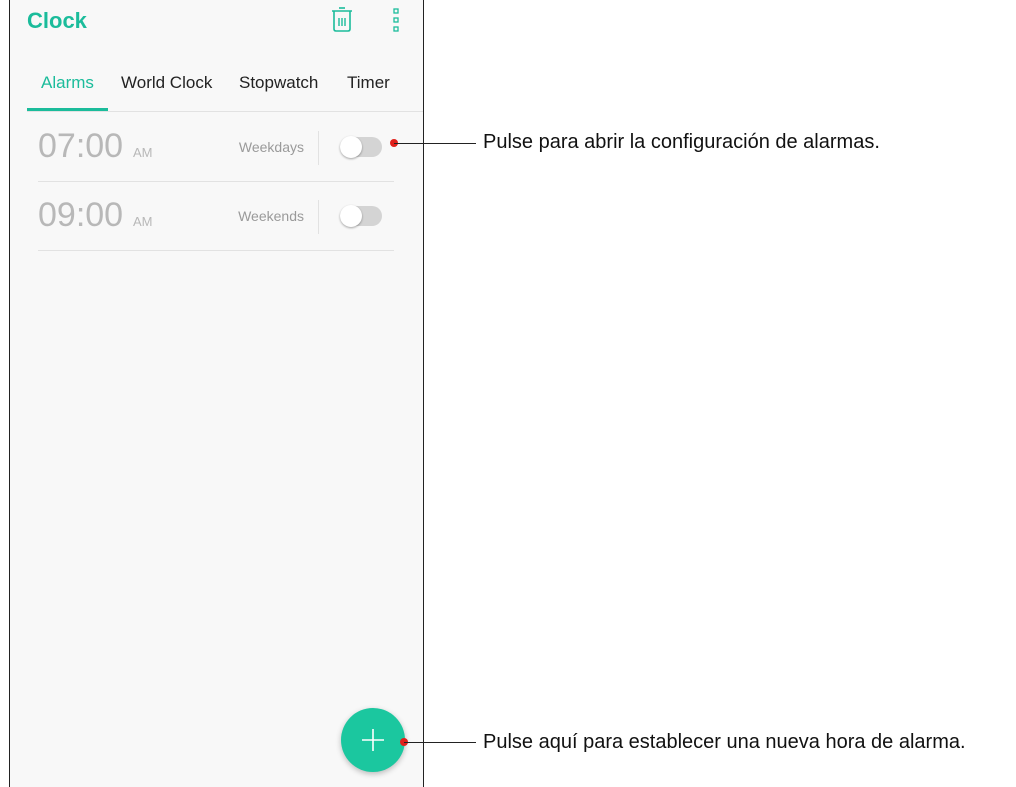 Image resolution: width=1016 pixels, height=787 pixels. What do you see at coordinates (368, 83) in the screenshot?
I see `tab-timer: Timer` at bounding box center [368, 83].